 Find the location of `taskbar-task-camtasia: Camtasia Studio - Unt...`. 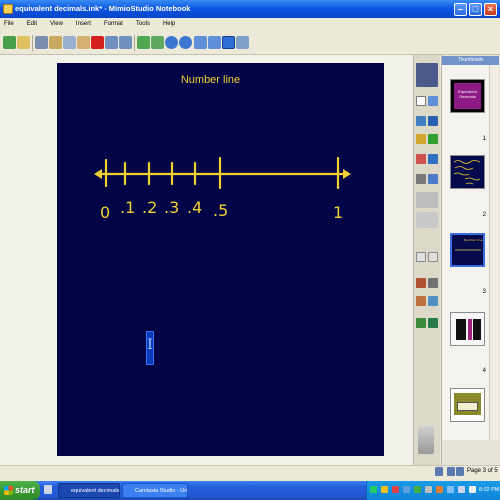

taskbar-task-camtasia: Camtasia Studio - Unt... is located at coordinates (155, 490).